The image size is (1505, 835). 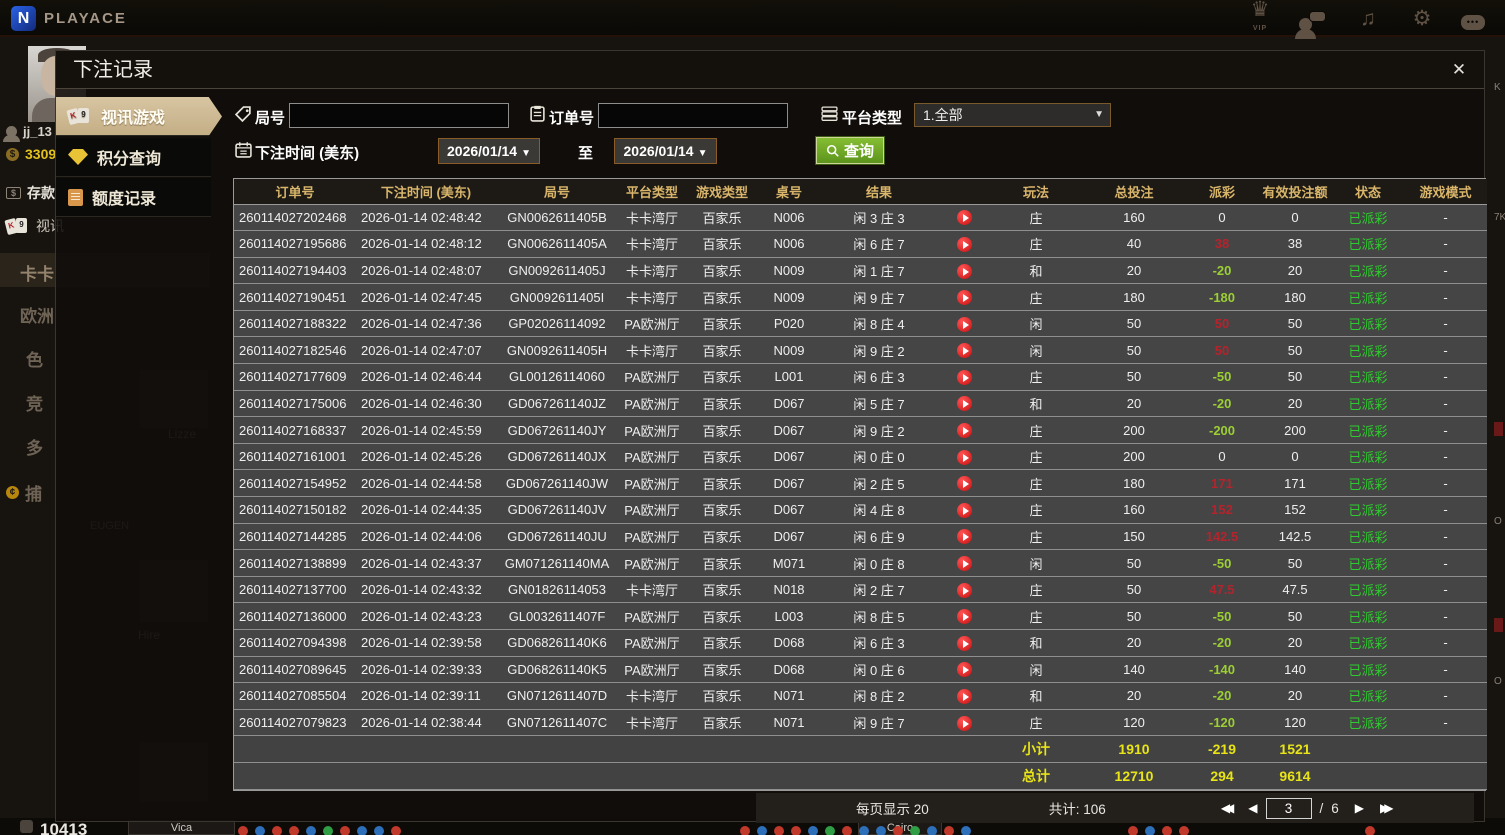 I want to click on total-bet: 20, so click(x=1134, y=271).